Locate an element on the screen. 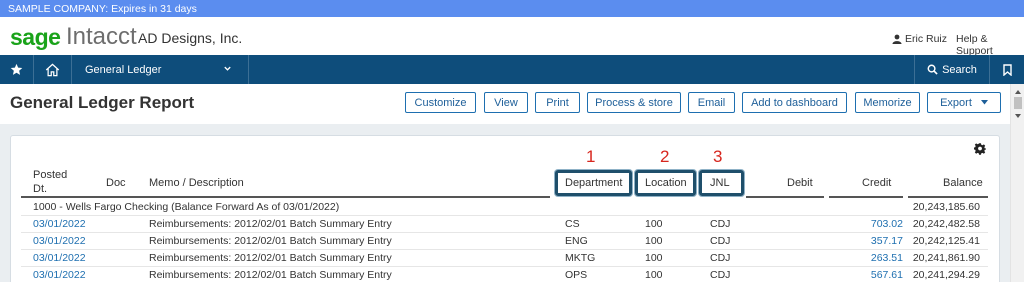  module-selector: General Ledger is located at coordinates (160, 69).